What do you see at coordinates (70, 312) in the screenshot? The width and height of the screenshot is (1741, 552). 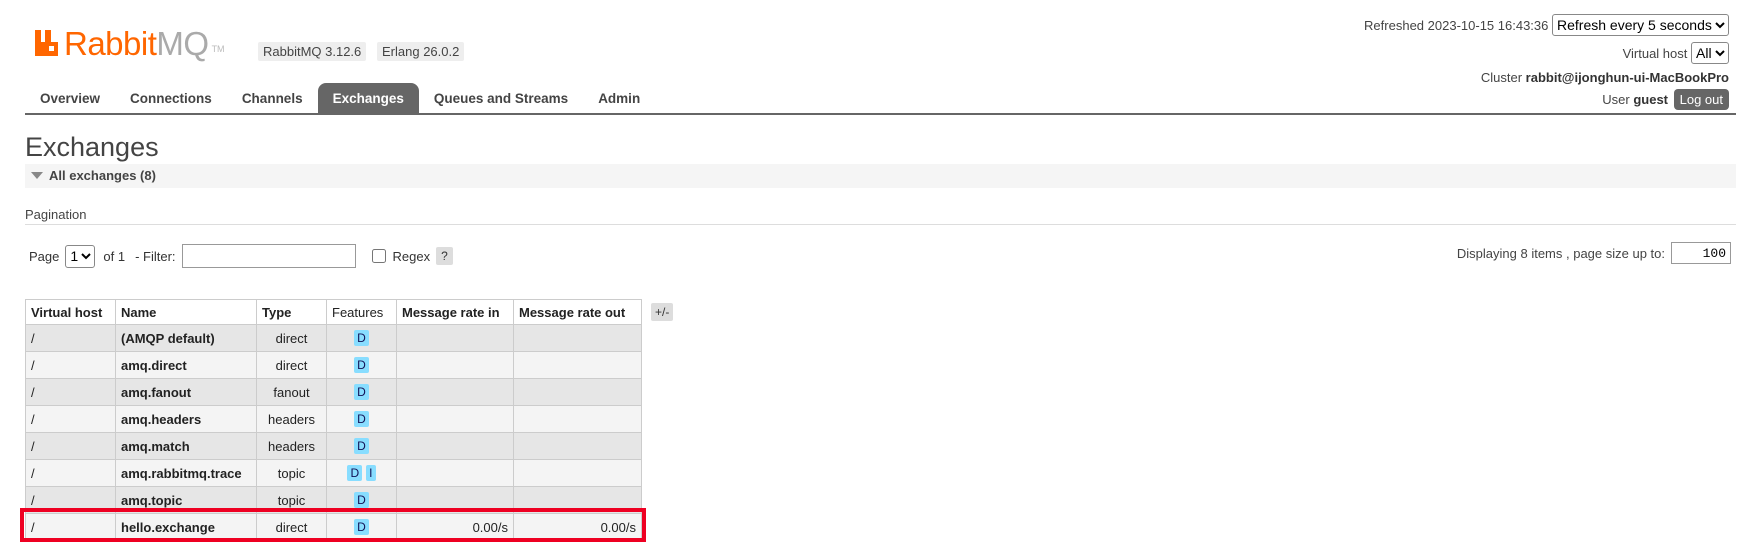 I see `col-virtual-host: Virtual host` at bounding box center [70, 312].